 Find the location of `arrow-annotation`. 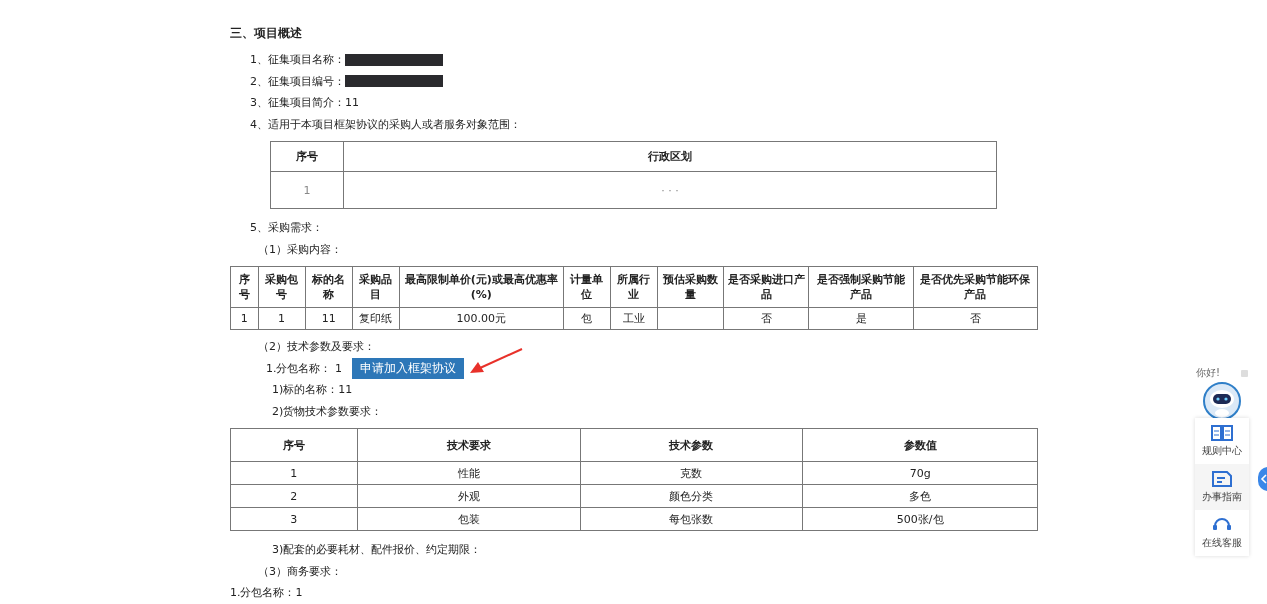

arrow-annotation is located at coordinates (496, 361).